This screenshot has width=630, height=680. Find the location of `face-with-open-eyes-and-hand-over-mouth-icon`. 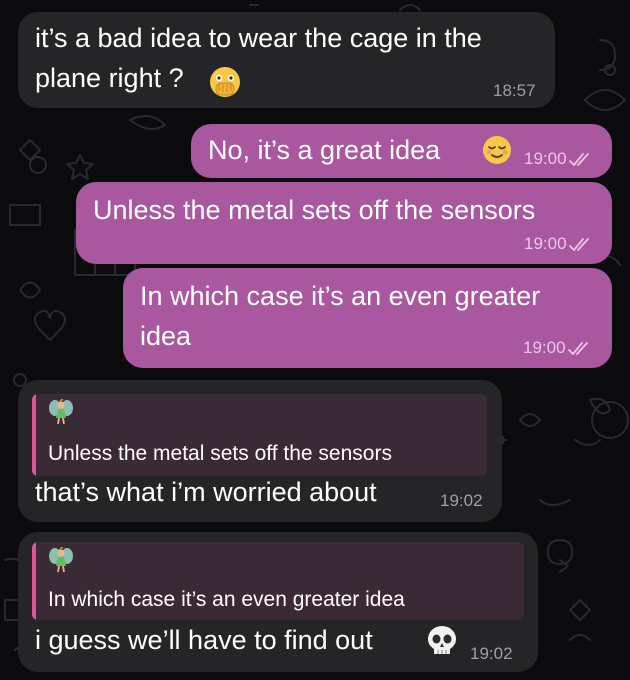

face-with-open-eyes-and-hand-over-mouth-icon is located at coordinates (225, 82).